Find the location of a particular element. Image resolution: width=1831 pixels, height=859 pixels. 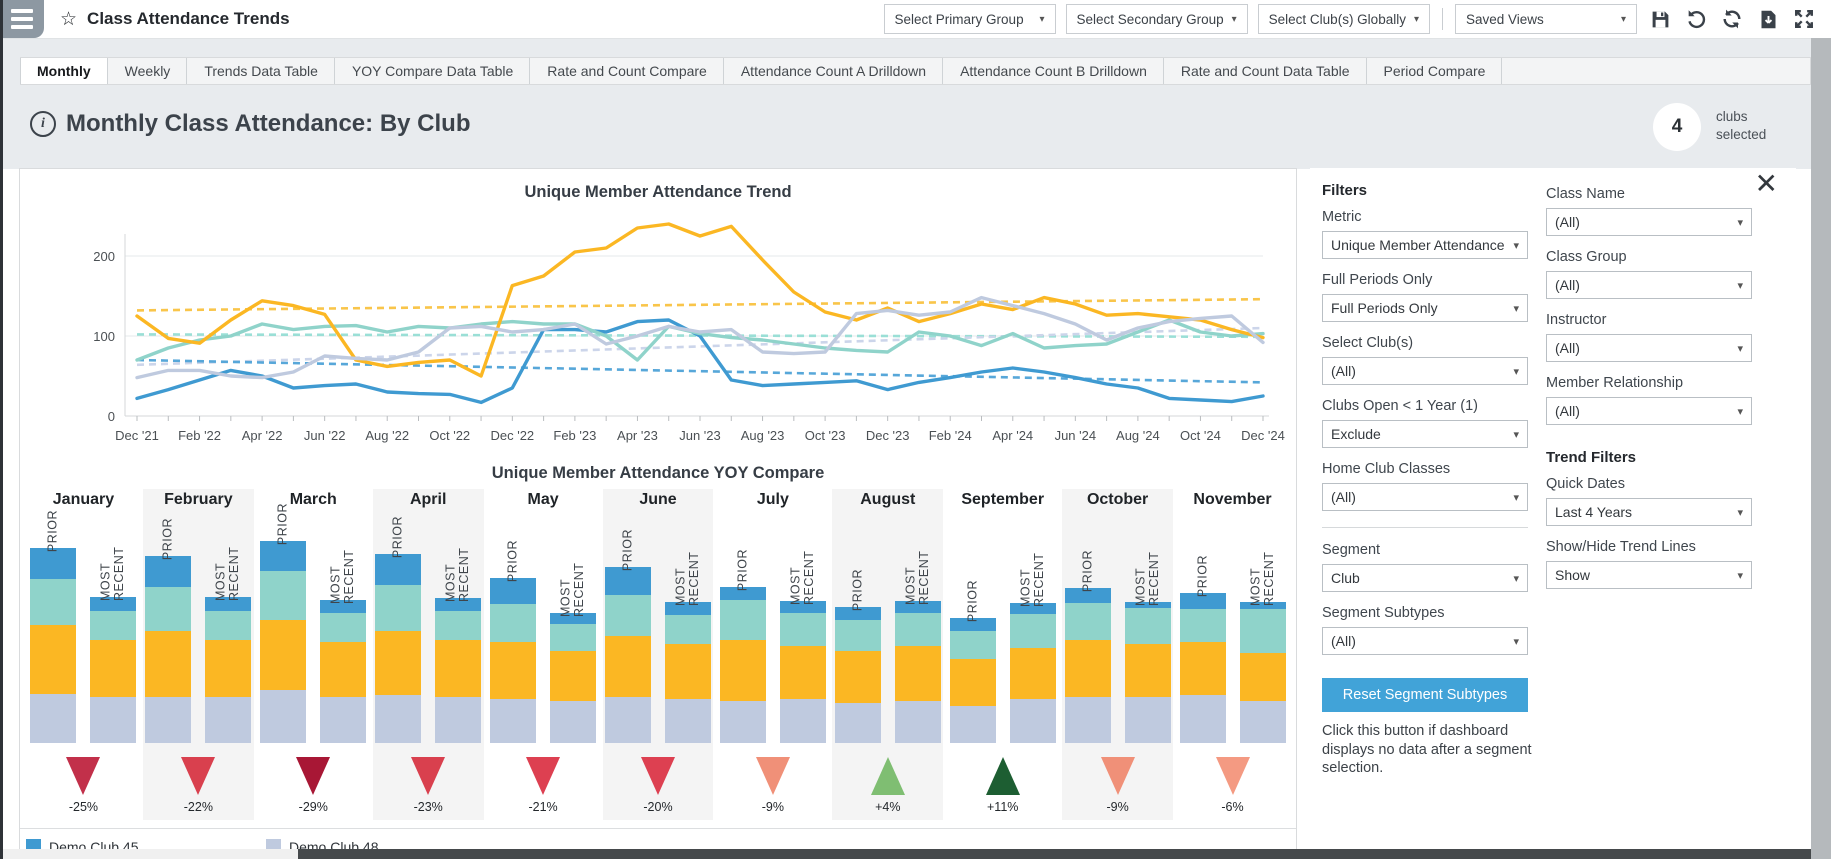

filter-home-club-classes: Home Club Classes (All) ▾ is located at coordinates (1425, 486).